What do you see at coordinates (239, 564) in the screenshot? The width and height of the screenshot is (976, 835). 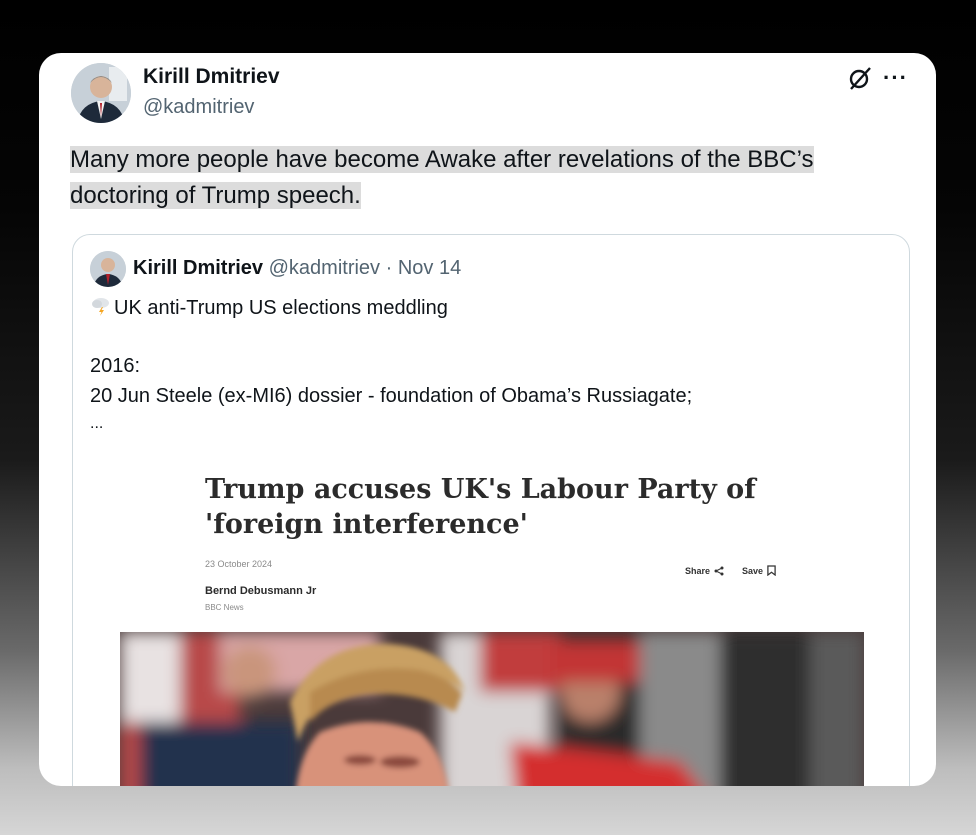 I see `article-date: 23 October 2024` at bounding box center [239, 564].